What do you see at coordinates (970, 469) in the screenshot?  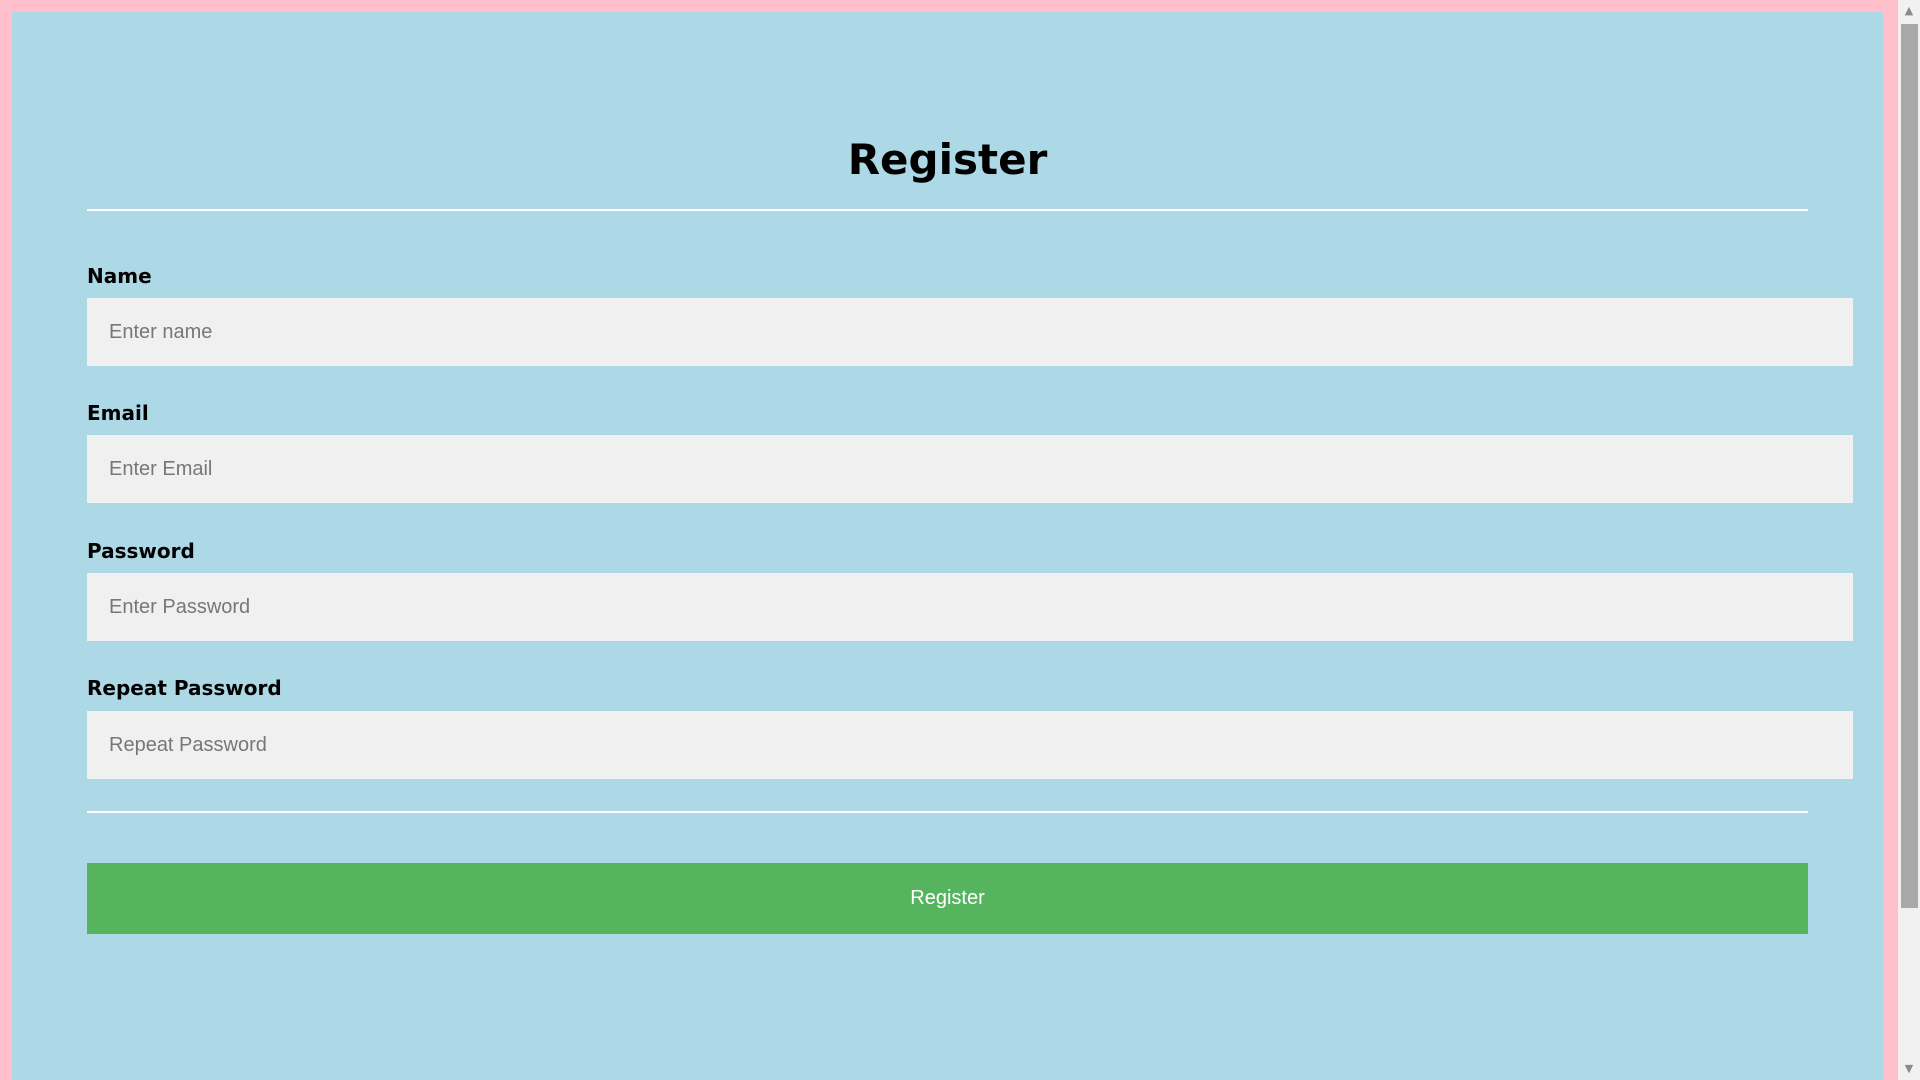 I see `email-input` at bounding box center [970, 469].